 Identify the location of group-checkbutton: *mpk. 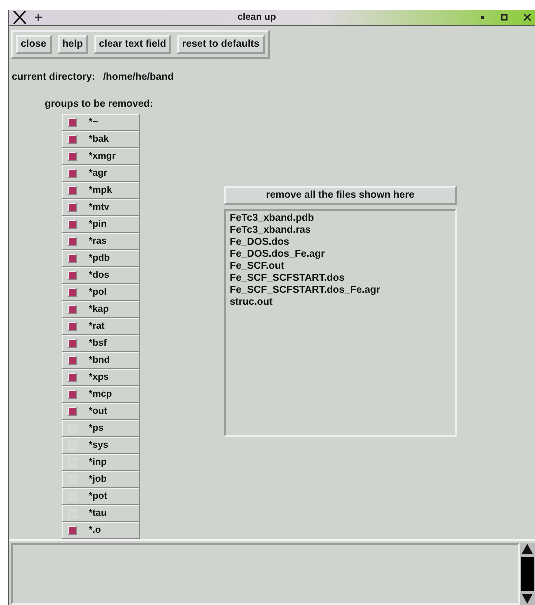
(101, 190).